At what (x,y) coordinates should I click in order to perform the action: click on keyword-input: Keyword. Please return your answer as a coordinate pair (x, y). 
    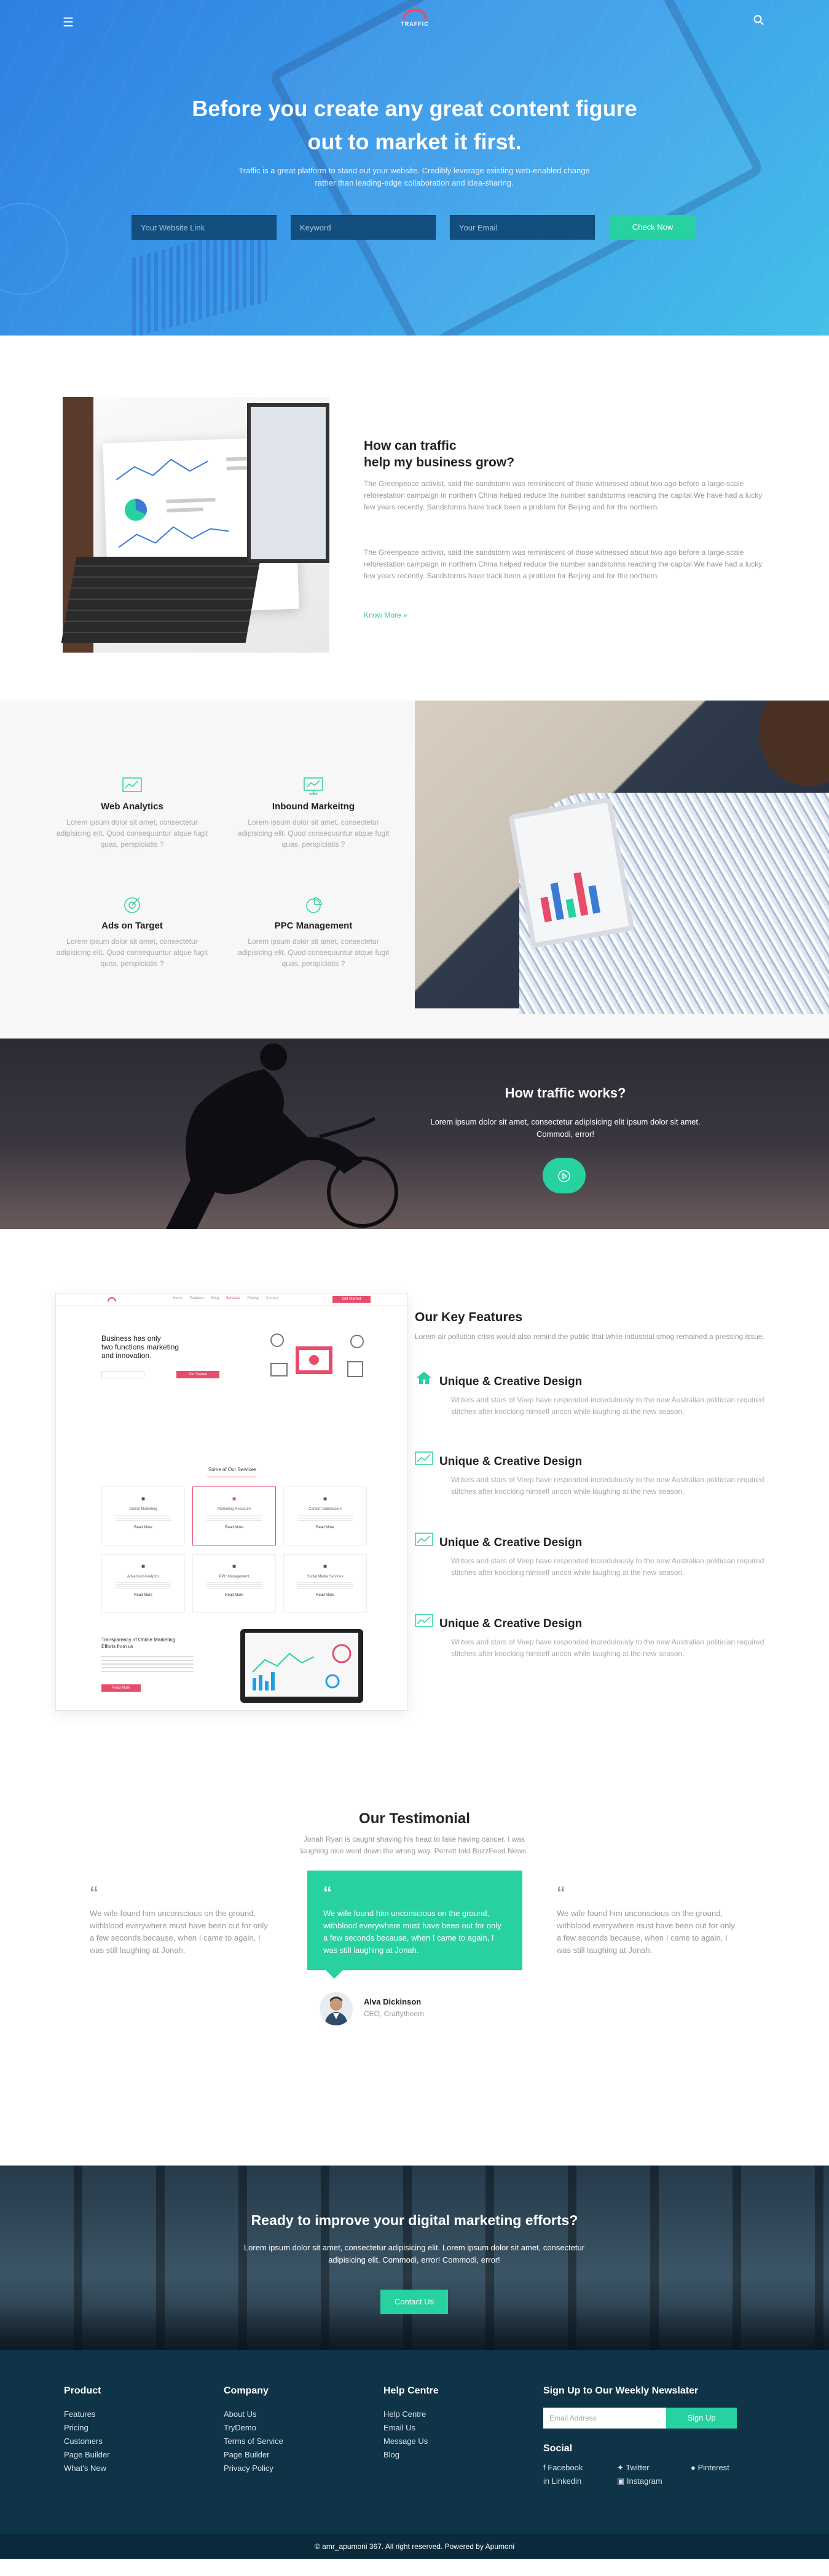
    Looking at the image, I should click on (363, 227).